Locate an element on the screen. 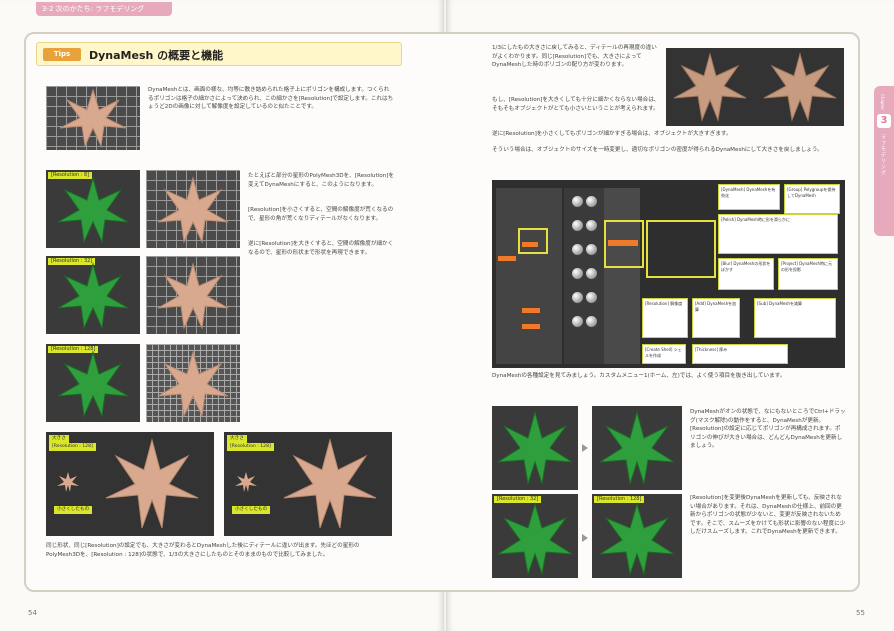 Image resolution: width=894 pixels, height=631 pixels. two-stars-image is located at coordinates (755, 87).